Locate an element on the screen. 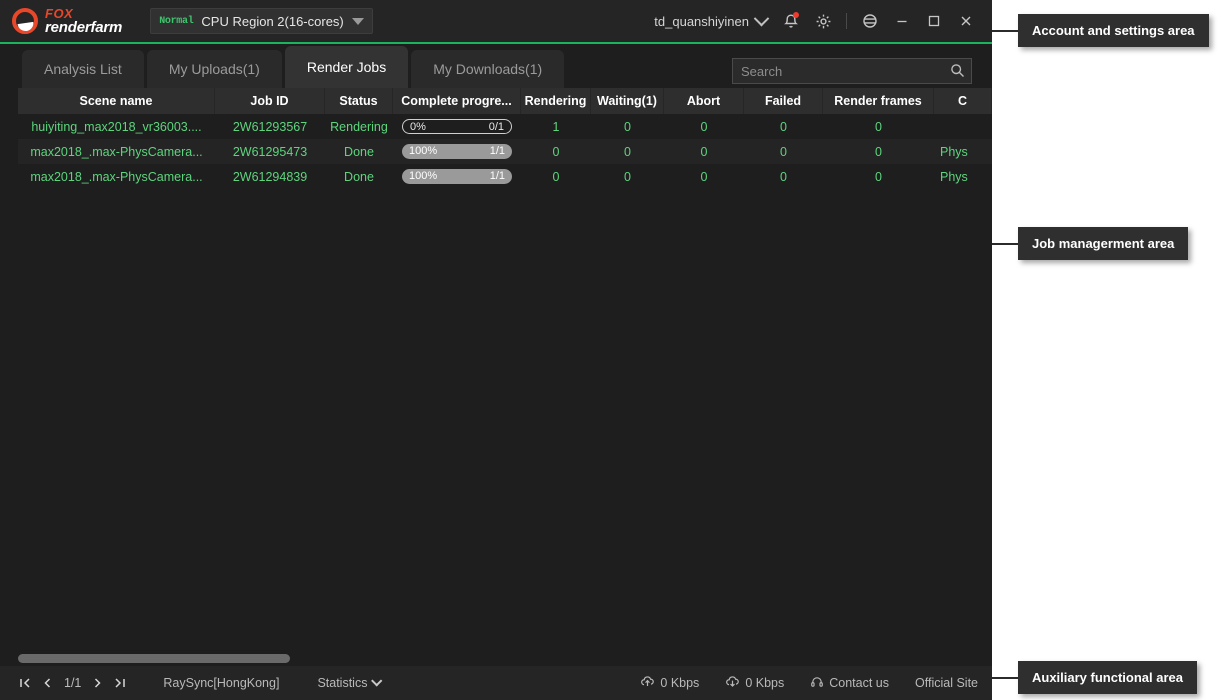  annotation-label: Job managerment area is located at coordinates (1103, 243).